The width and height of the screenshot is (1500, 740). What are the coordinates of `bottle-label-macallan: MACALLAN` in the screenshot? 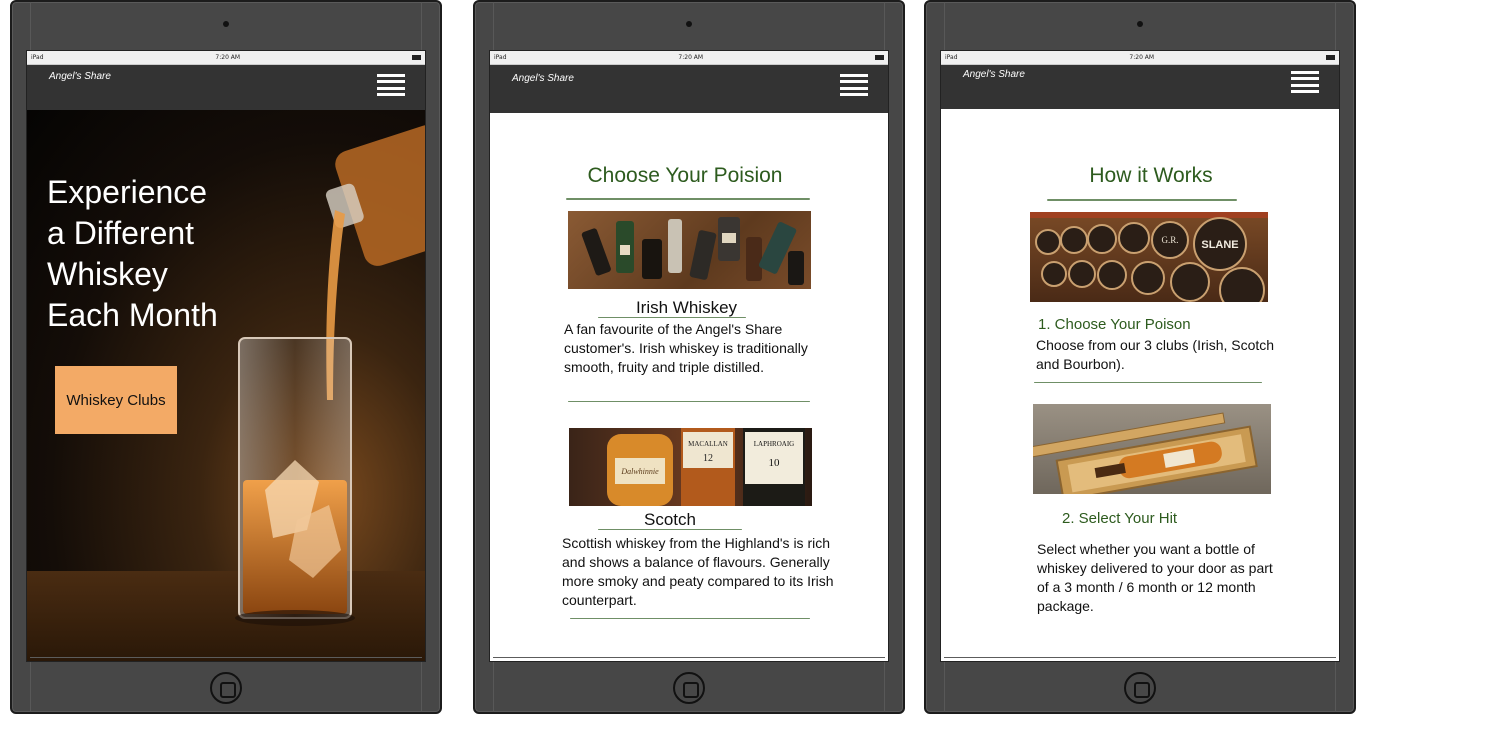 It's located at (708, 444).